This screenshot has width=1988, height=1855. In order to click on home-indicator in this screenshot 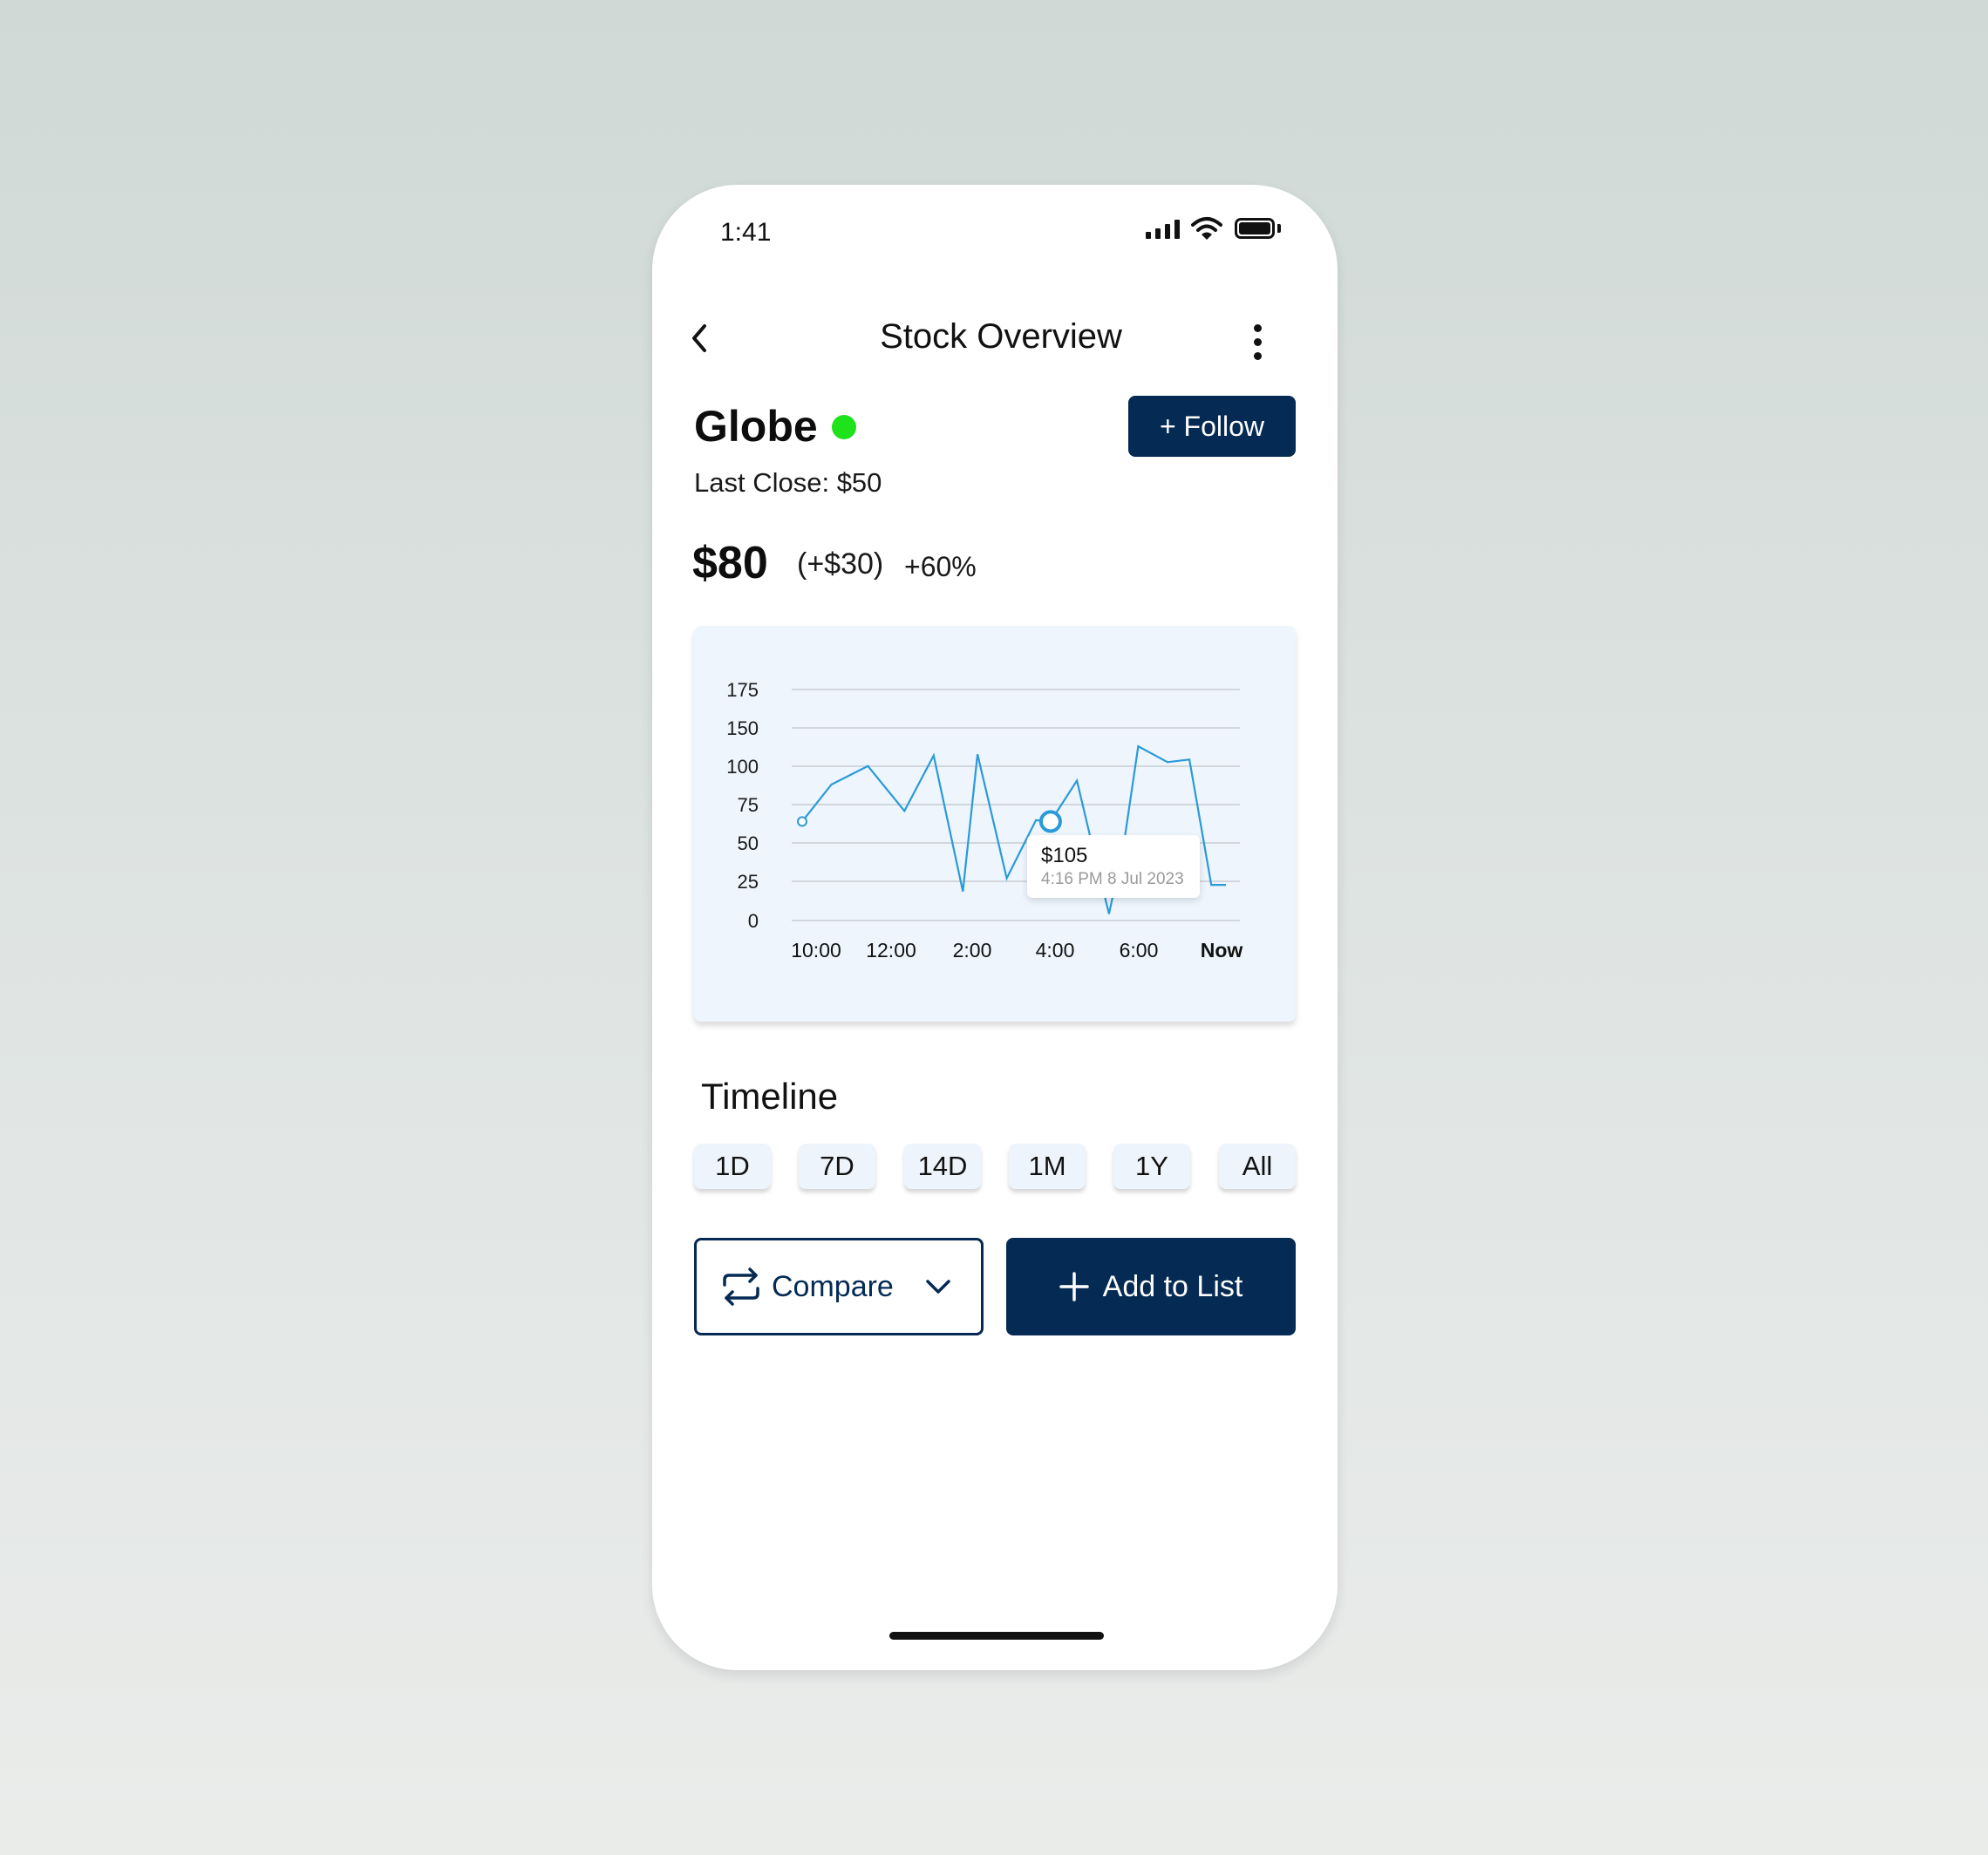, I will do `click(996, 1636)`.